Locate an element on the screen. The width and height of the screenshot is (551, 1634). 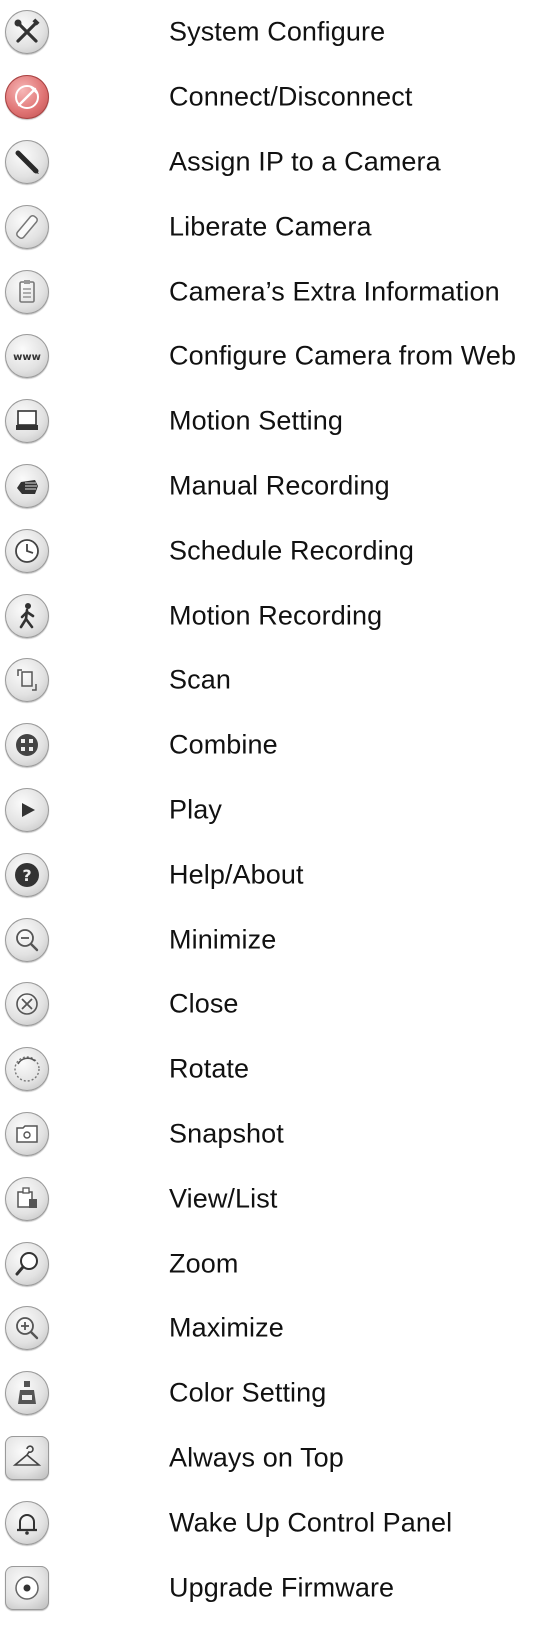
legend-row: Play is located at coordinates (275, 810).